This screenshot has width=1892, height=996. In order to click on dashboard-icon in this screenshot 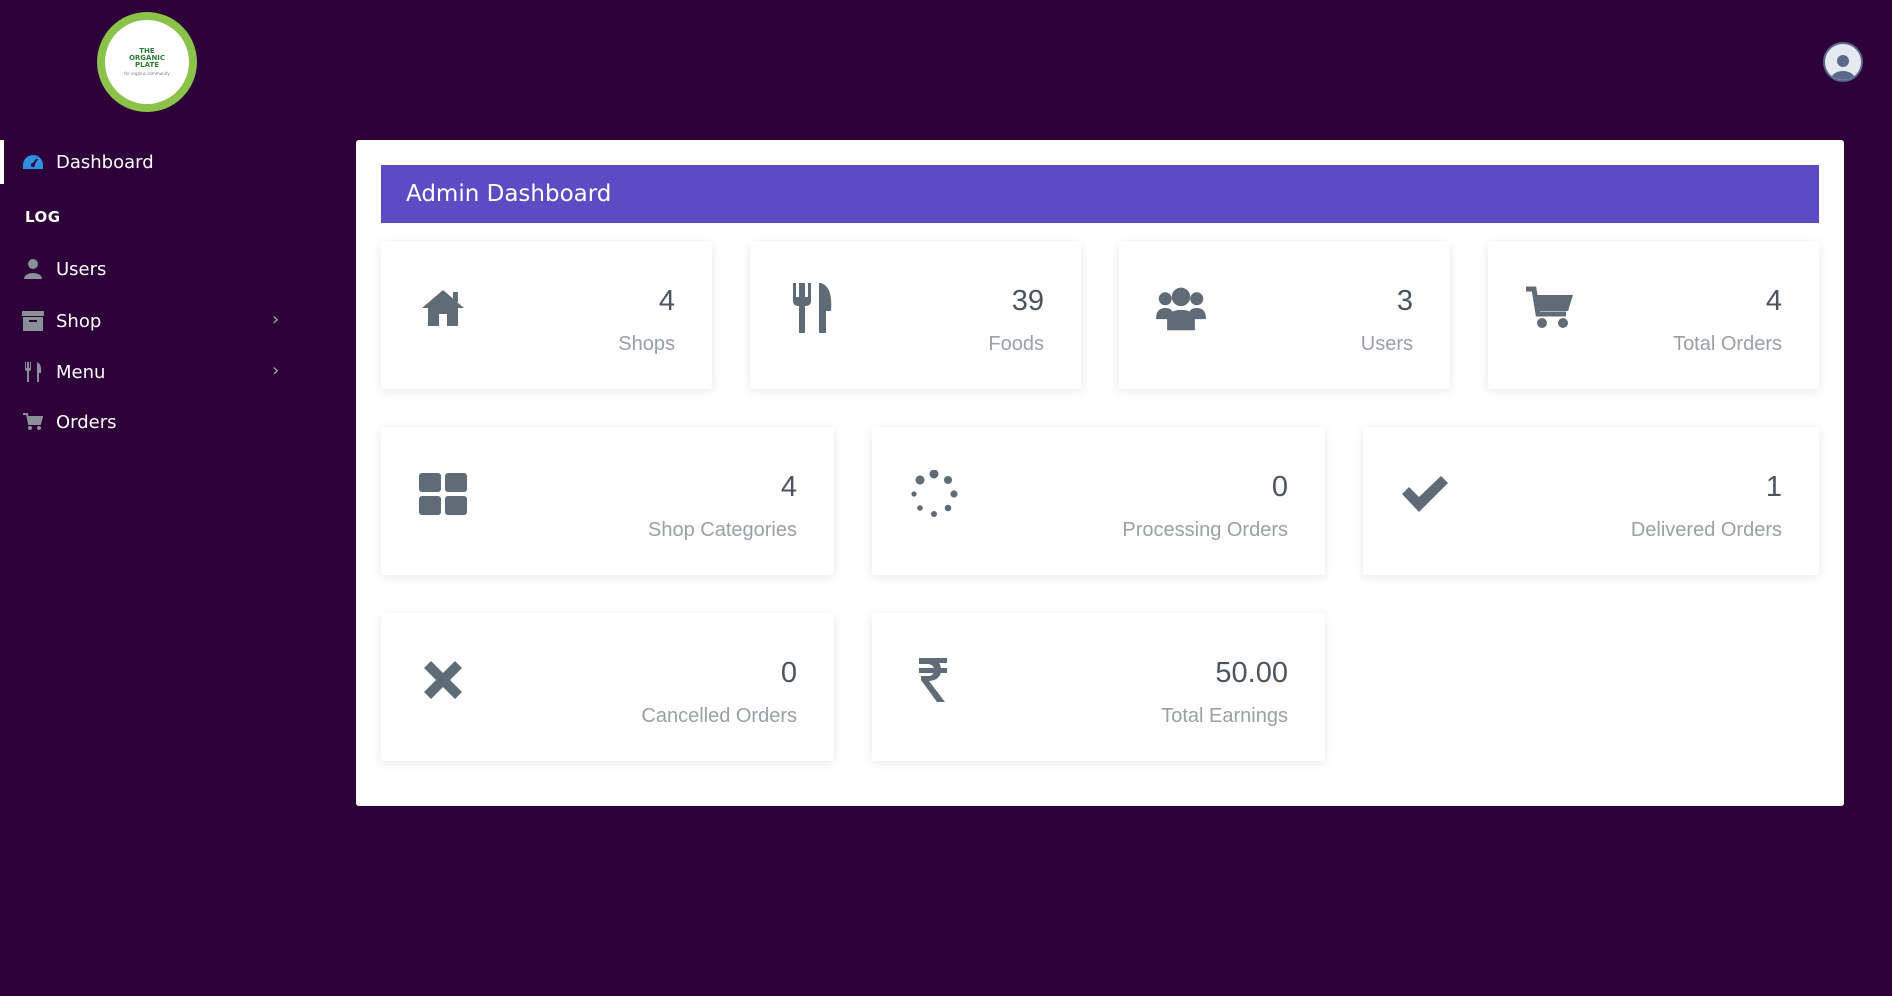, I will do `click(33, 162)`.